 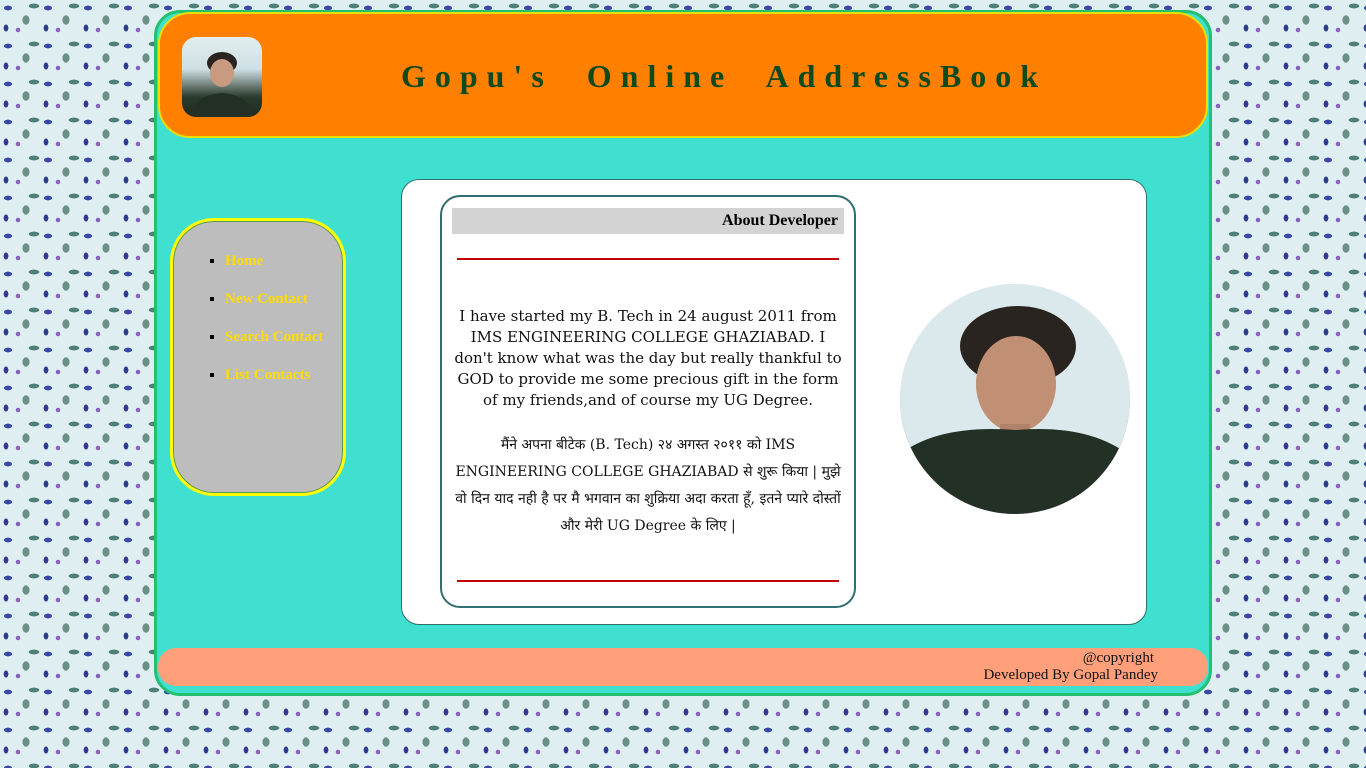 I want to click on footer-credits: @copyright Developed By Gopal Pandey, so click(x=1070, y=667).